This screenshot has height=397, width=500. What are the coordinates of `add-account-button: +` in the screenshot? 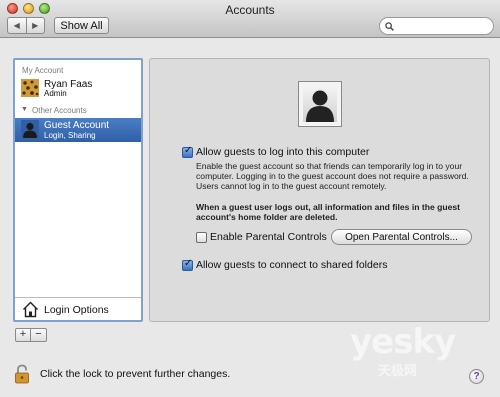 It's located at (23, 335).